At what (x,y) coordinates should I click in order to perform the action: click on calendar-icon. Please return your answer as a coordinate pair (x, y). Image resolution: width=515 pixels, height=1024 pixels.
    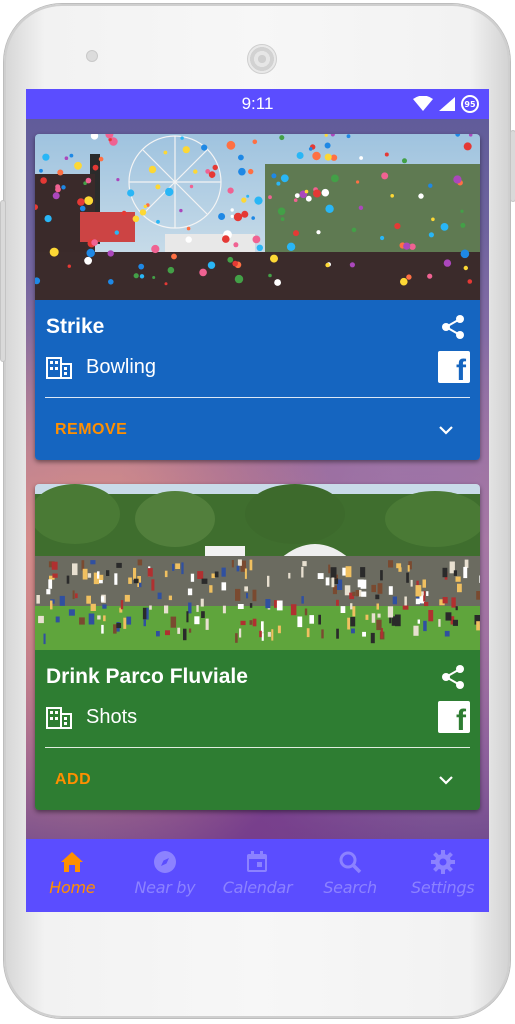
    Looking at the image, I should click on (257, 861).